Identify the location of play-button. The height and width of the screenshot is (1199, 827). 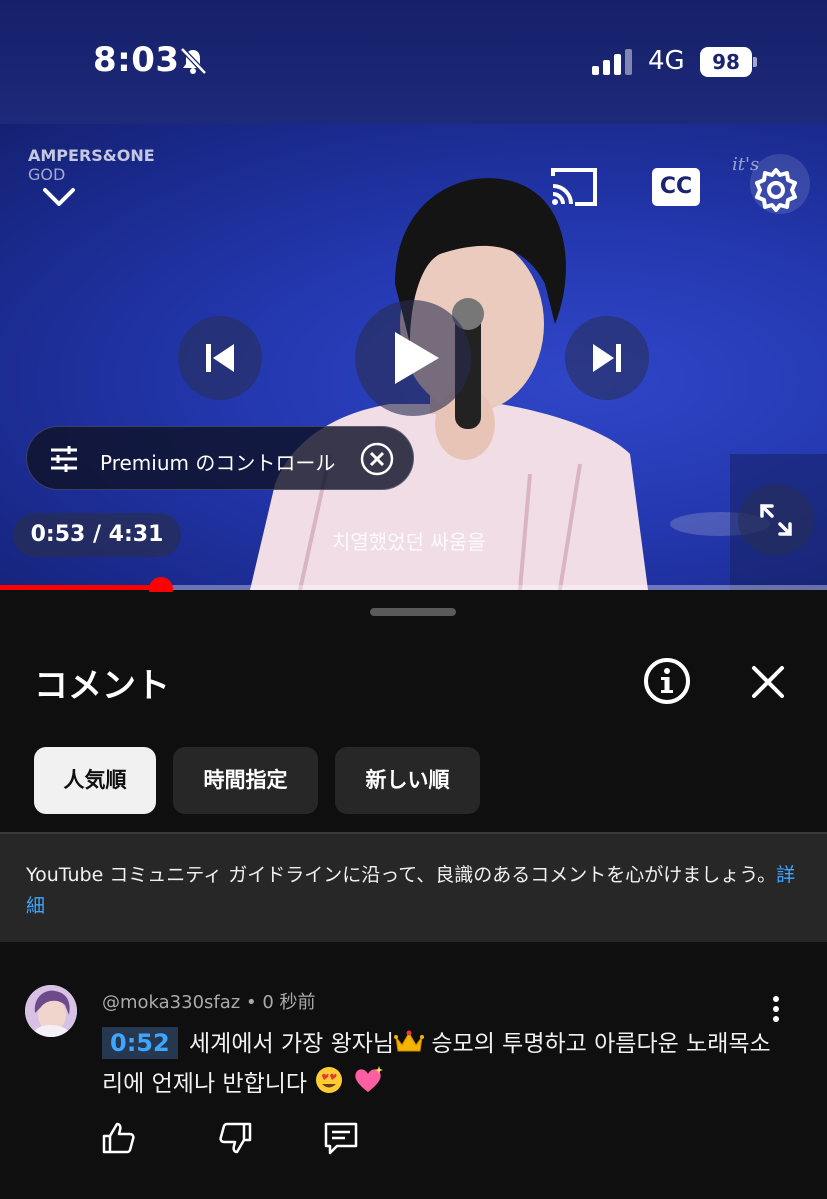
(413, 358).